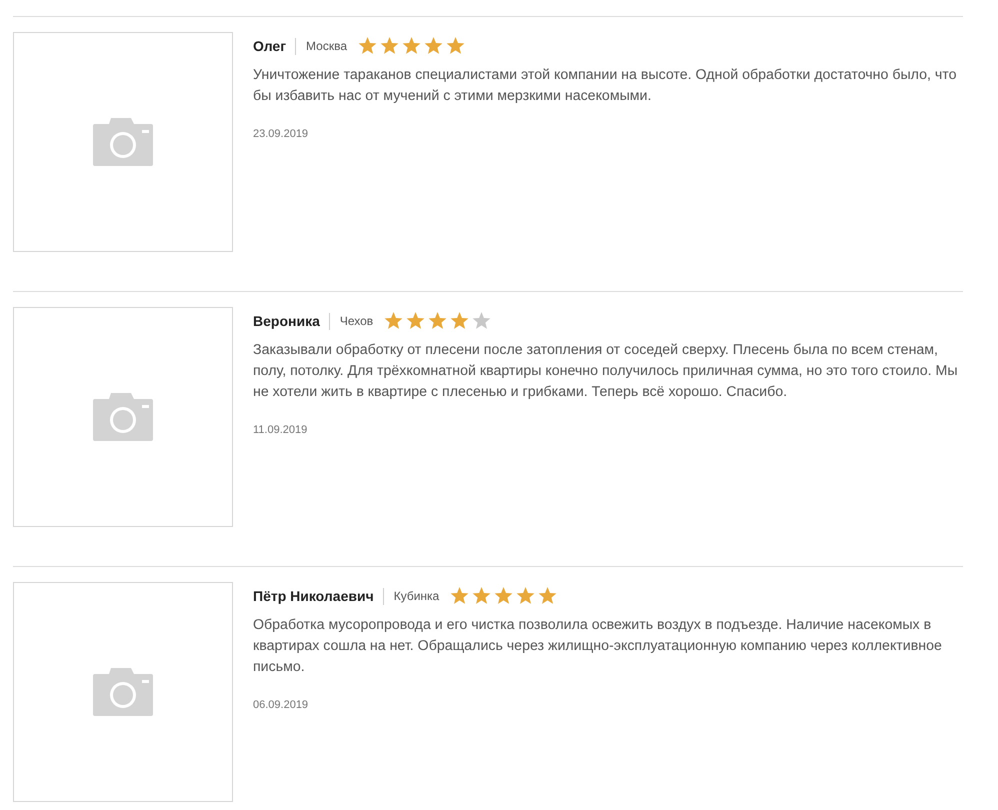  What do you see at coordinates (280, 430) in the screenshot?
I see `review-date: 11.09.2019` at bounding box center [280, 430].